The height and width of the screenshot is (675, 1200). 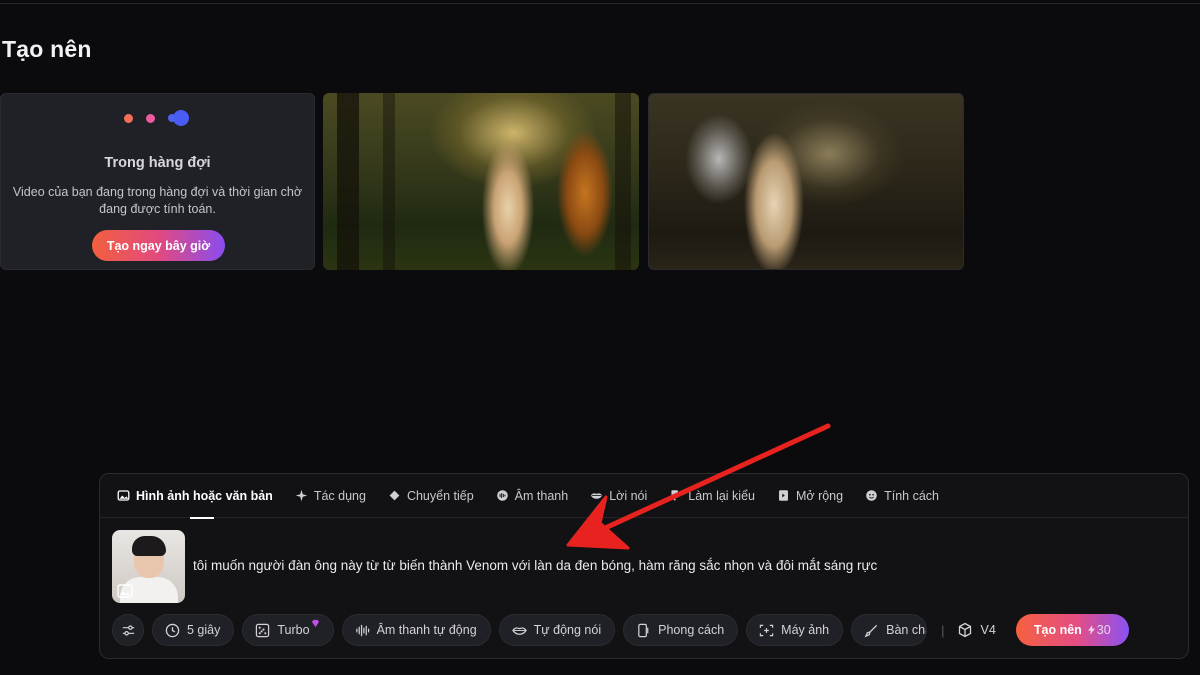 What do you see at coordinates (783, 495) in the screenshot?
I see `expand-icon` at bounding box center [783, 495].